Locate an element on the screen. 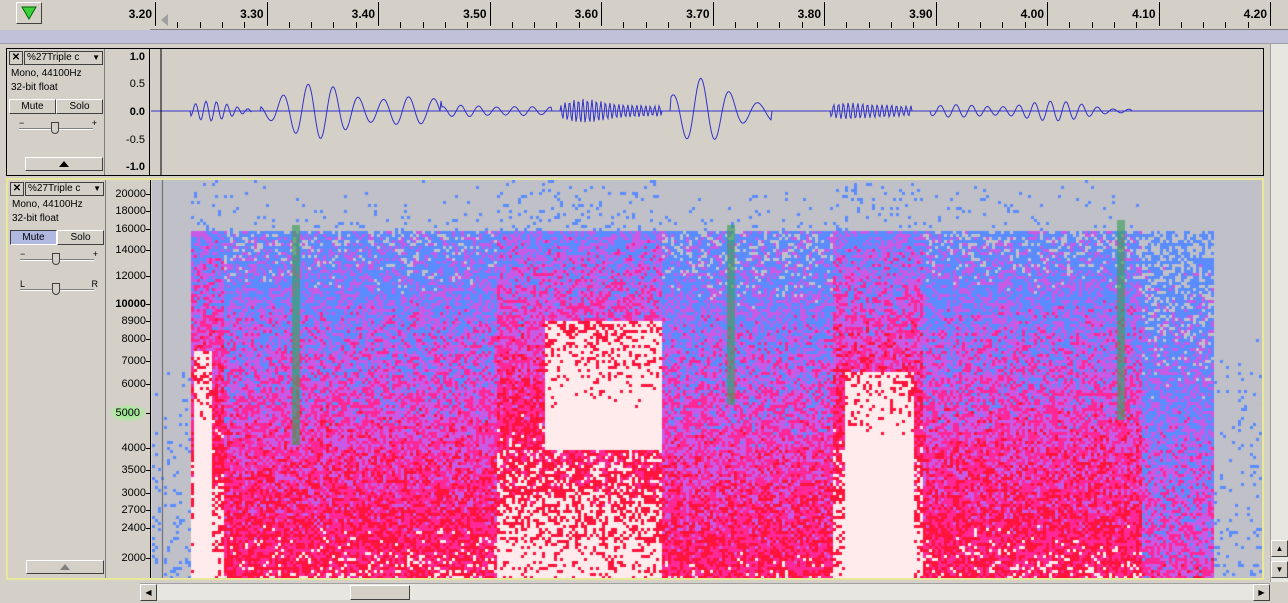 The height and width of the screenshot is (603, 1288). close-icon: ✕ is located at coordinates (16, 57).